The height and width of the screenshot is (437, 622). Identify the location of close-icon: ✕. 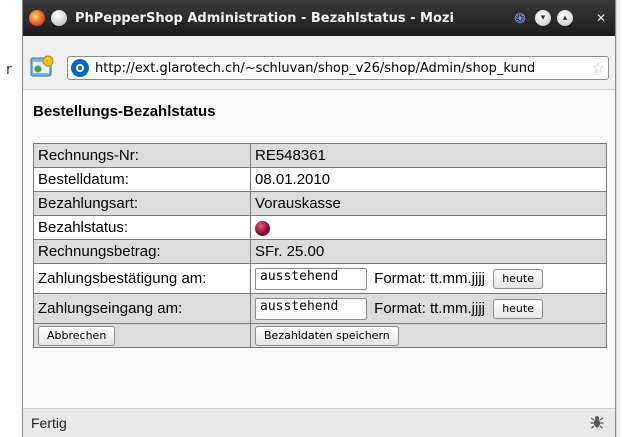
(601, 18).